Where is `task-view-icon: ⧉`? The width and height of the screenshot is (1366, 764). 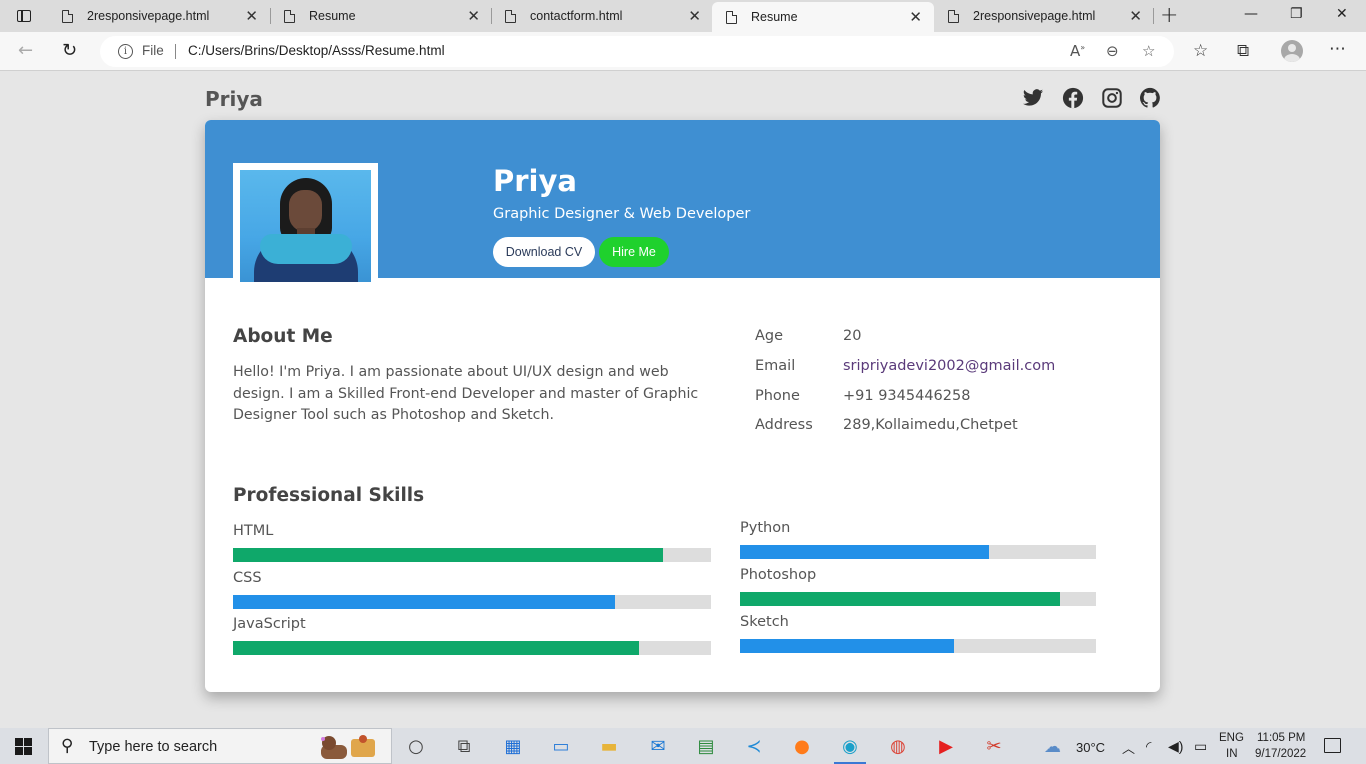 task-view-icon: ⧉ is located at coordinates (464, 746).